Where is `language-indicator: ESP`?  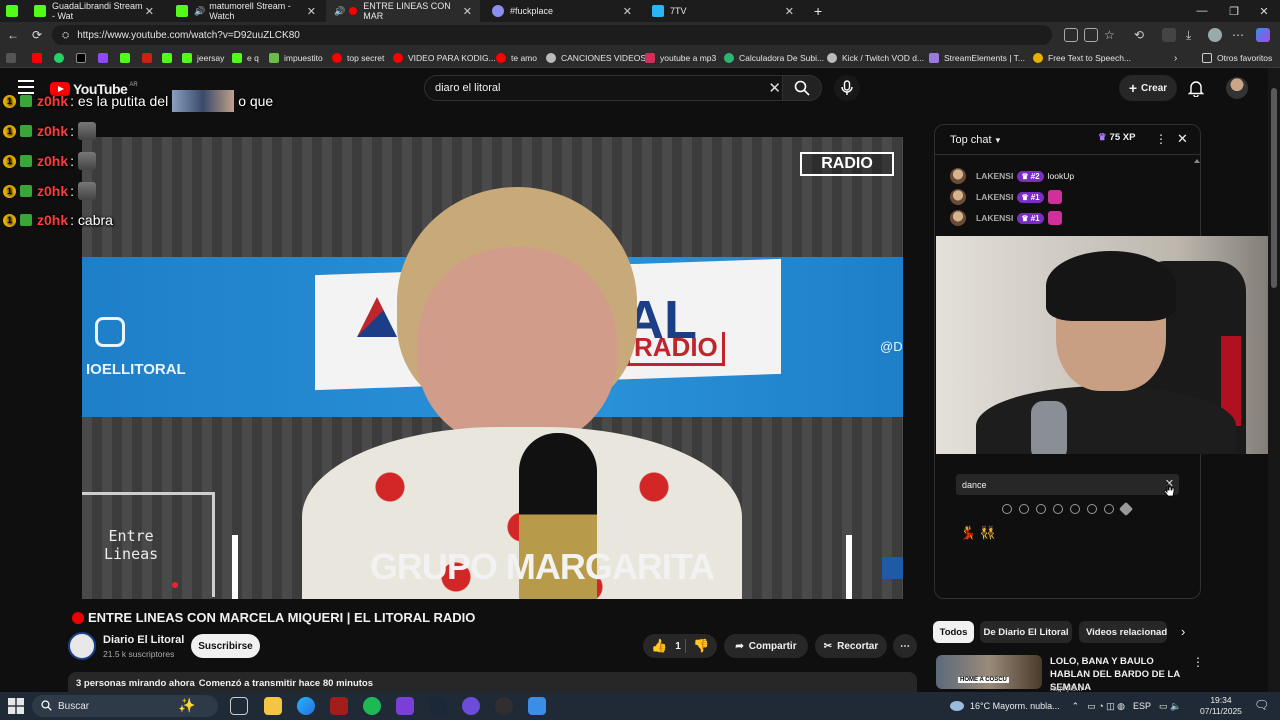
language-indicator: ESP is located at coordinates (1142, 706).